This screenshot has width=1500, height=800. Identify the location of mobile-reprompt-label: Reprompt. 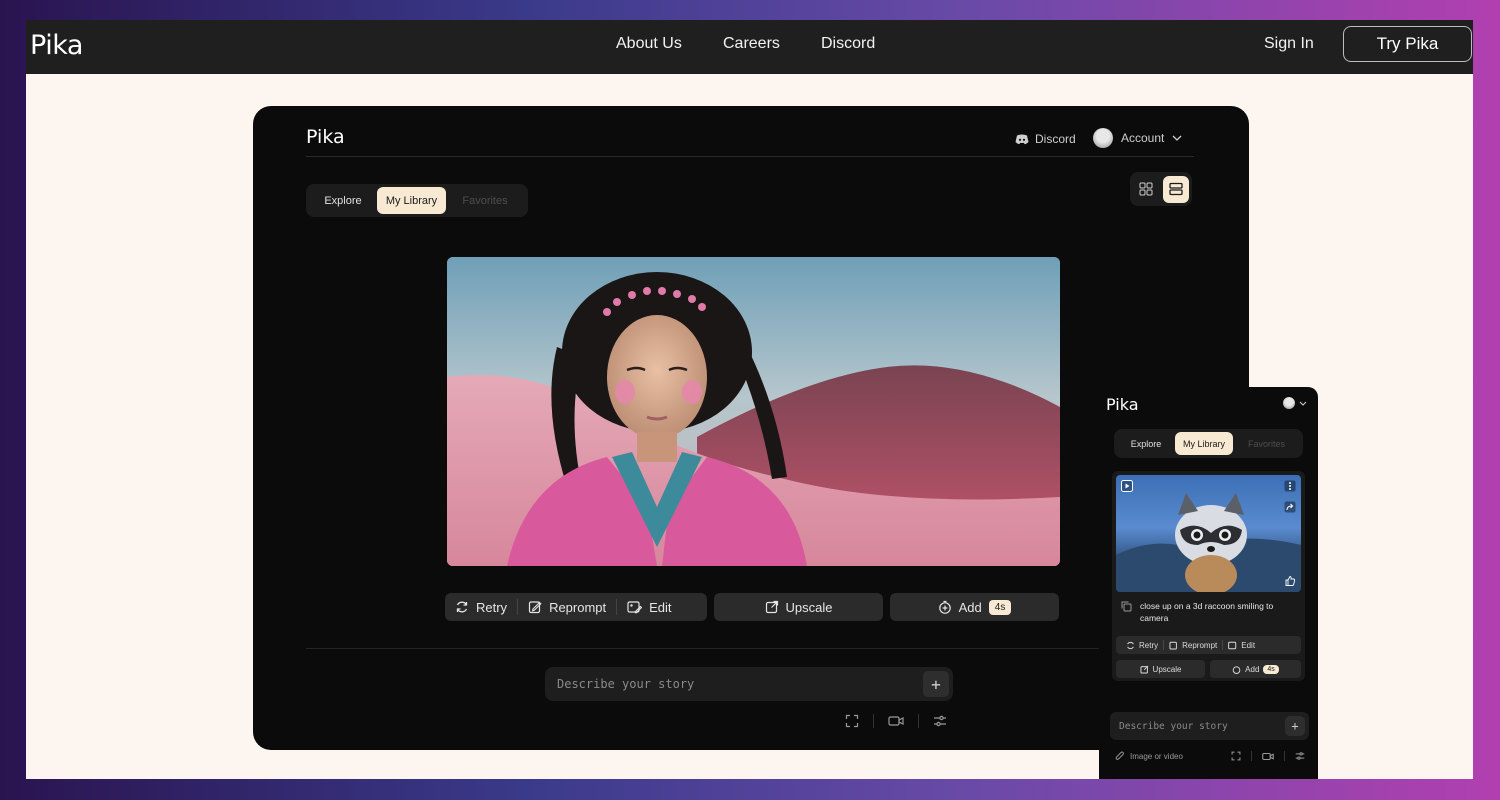
(1200, 645).